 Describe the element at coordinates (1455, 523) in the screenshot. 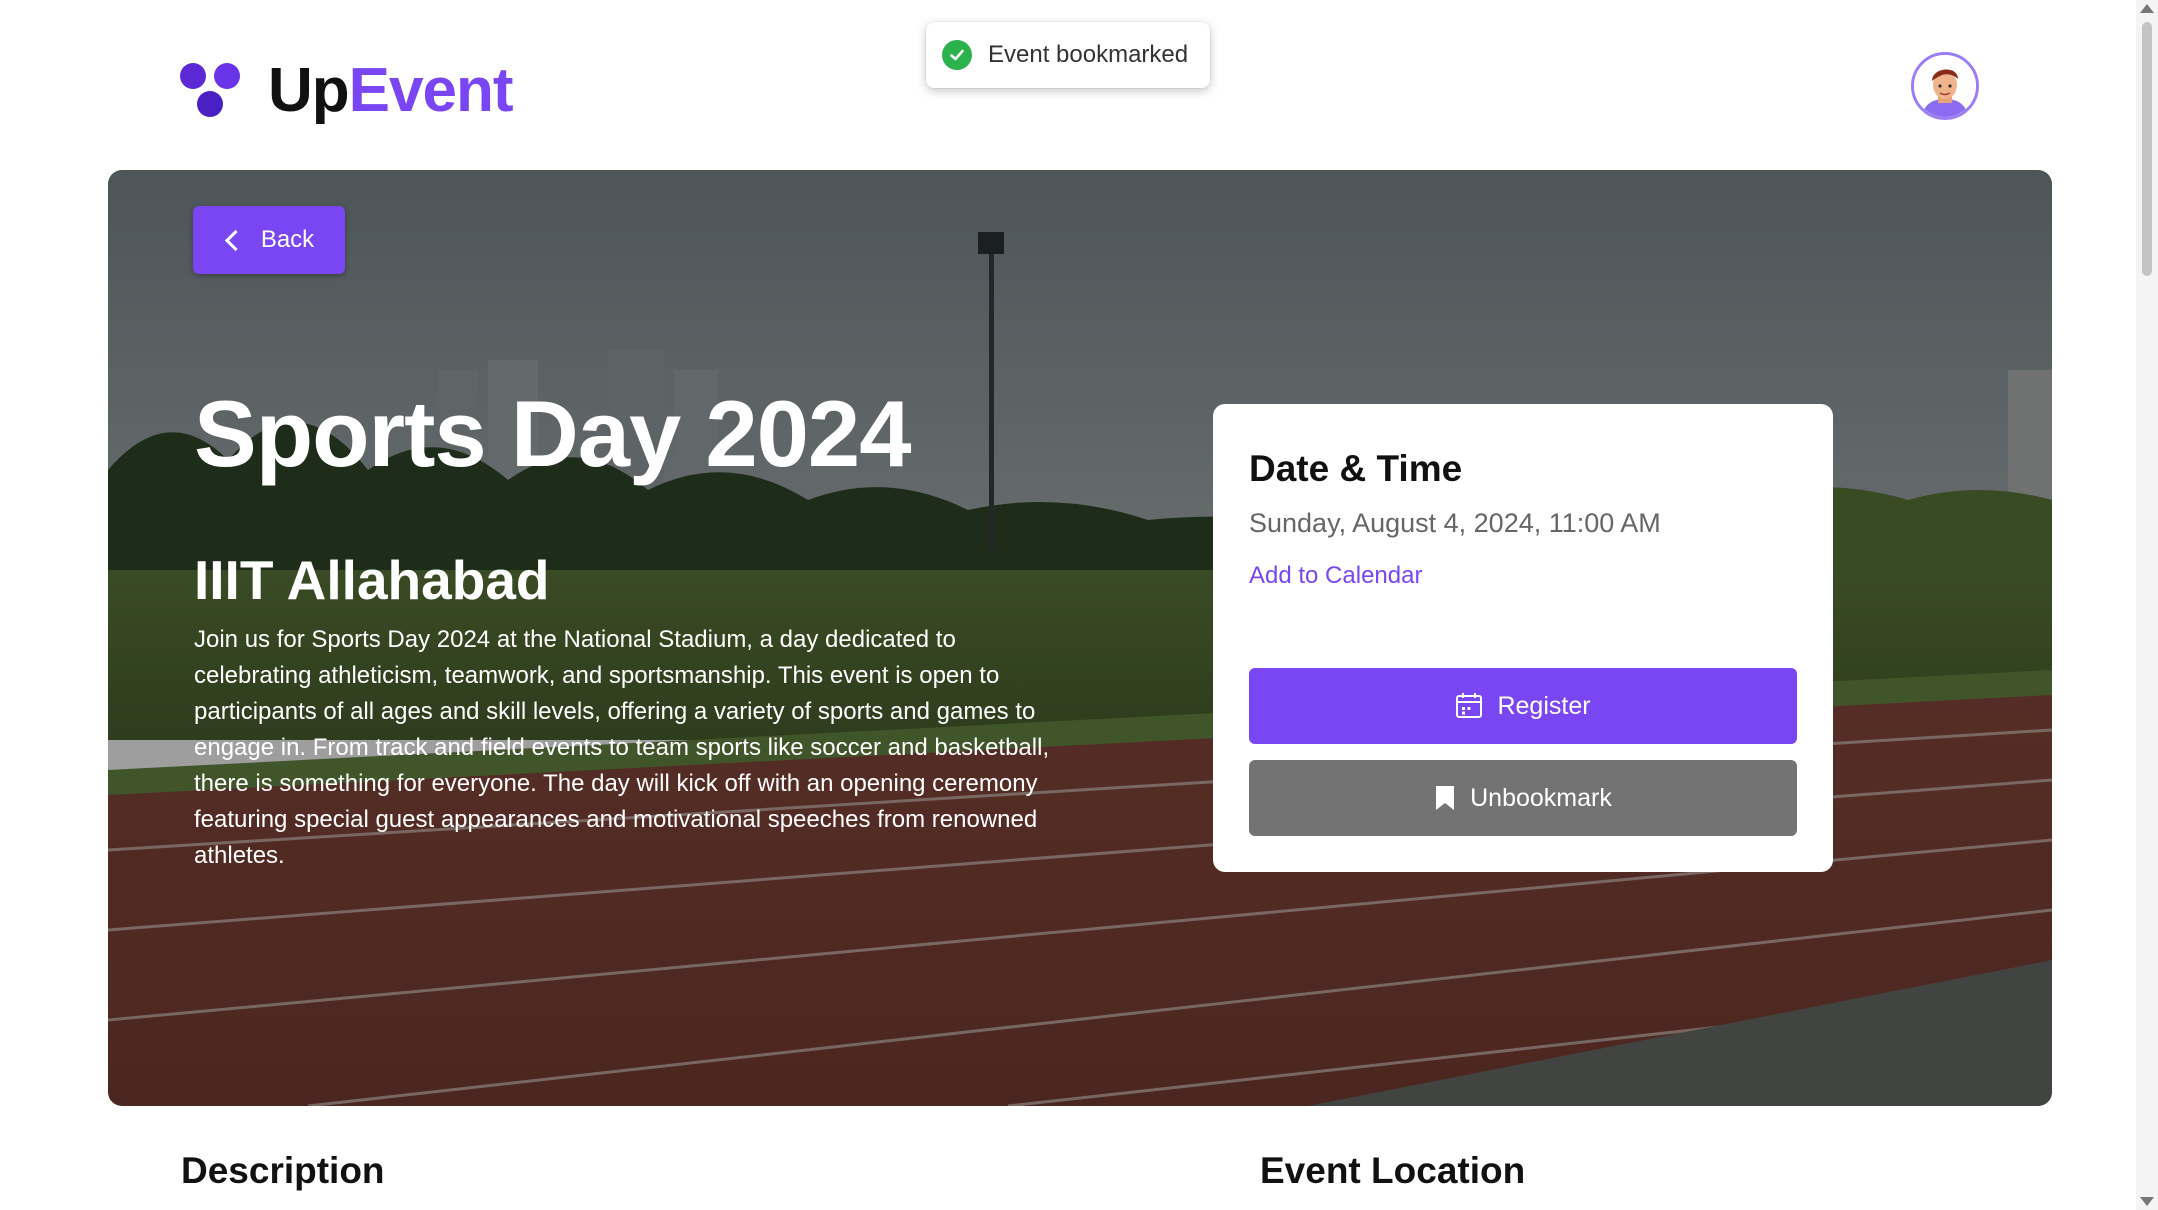

I see `event-datetime: Sunday, August 4, 2024, 11:00 AM` at that location.